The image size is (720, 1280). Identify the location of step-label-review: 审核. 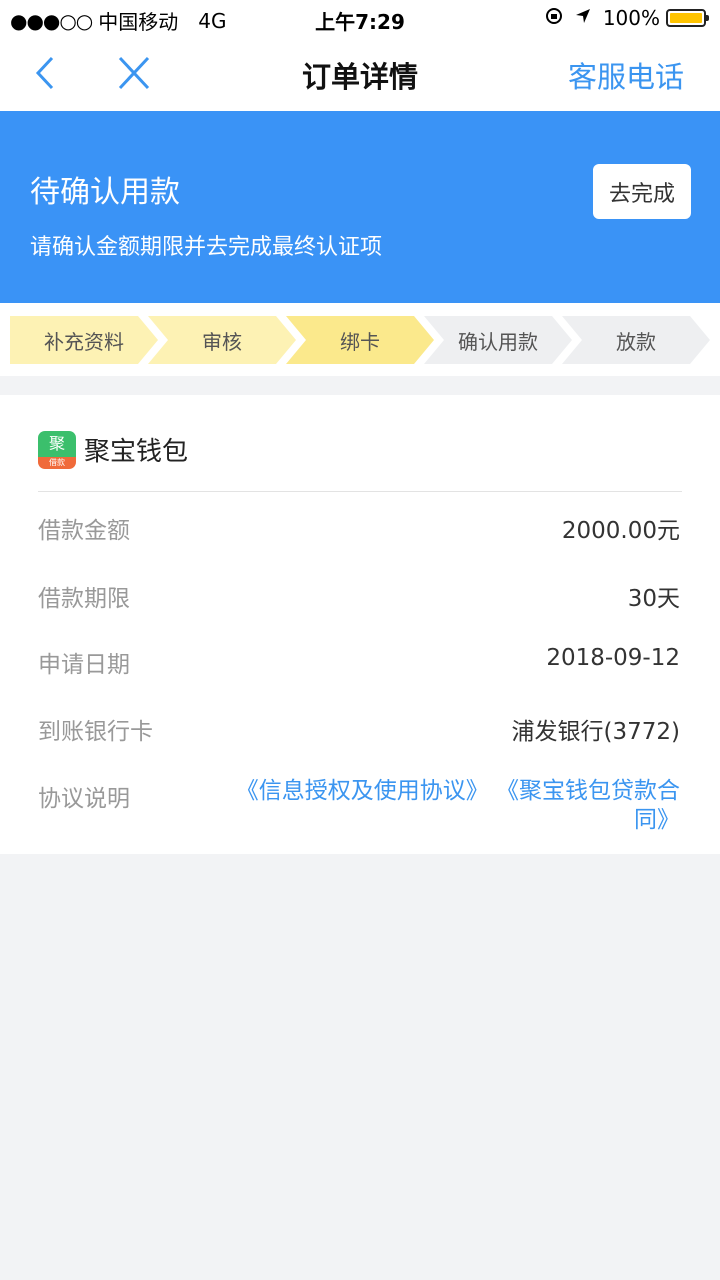
(222, 342).